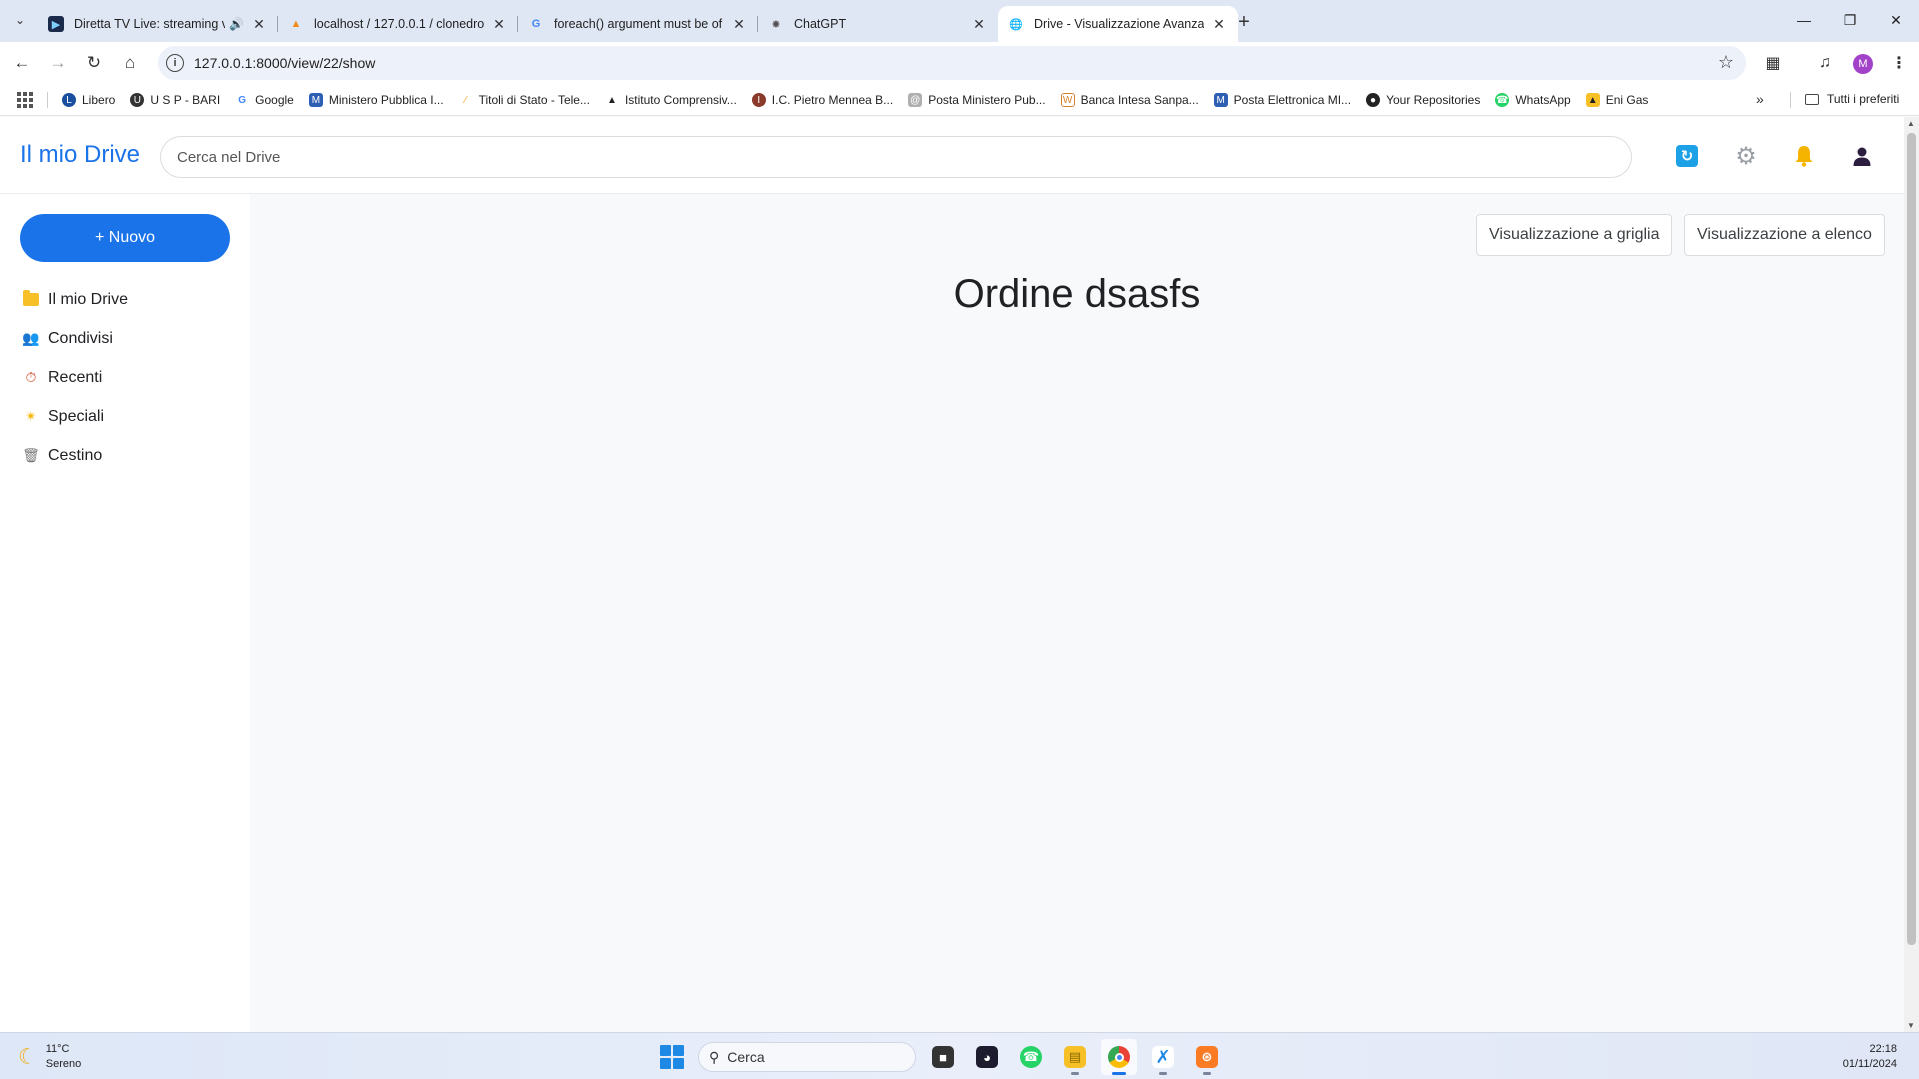  What do you see at coordinates (1911, 123) in the screenshot?
I see `scroll-up-arrow-icon: ▲` at bounding box center [1911, 123].